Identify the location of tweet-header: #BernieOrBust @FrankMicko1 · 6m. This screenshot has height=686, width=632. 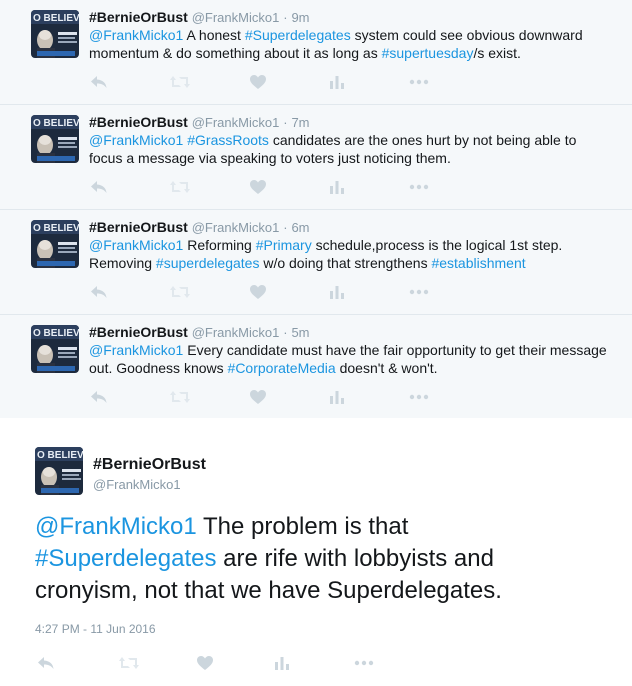
(199, 227).